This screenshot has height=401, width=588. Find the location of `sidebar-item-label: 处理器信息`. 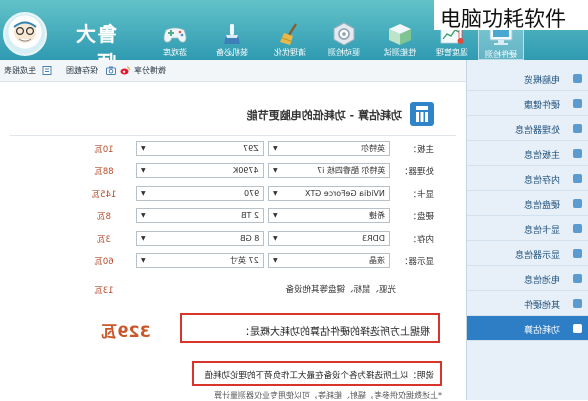

sidebar-item-label: 处理器信息 is located at coordinates (537, 131).